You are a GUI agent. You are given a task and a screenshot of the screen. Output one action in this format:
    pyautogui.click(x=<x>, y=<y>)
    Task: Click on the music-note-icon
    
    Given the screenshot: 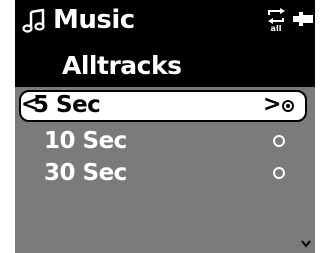 What is the action you would take?
    pyautogui.click(x=33, y=20)
    